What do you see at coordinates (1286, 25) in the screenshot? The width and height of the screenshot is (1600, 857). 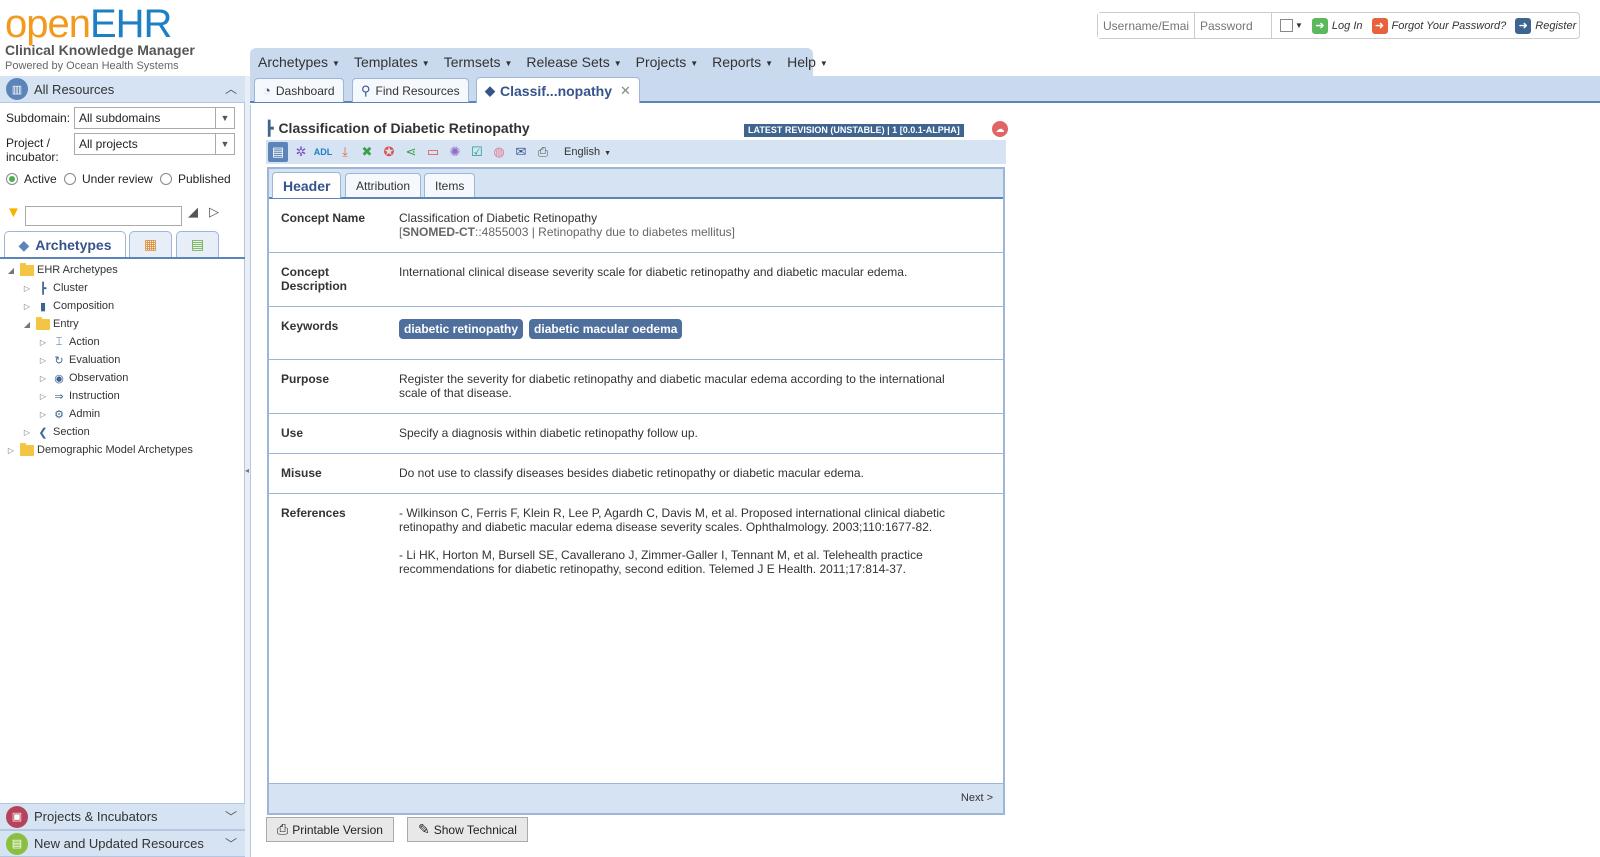 I see `remember-checkbox` at bounding box center [1286, 25].